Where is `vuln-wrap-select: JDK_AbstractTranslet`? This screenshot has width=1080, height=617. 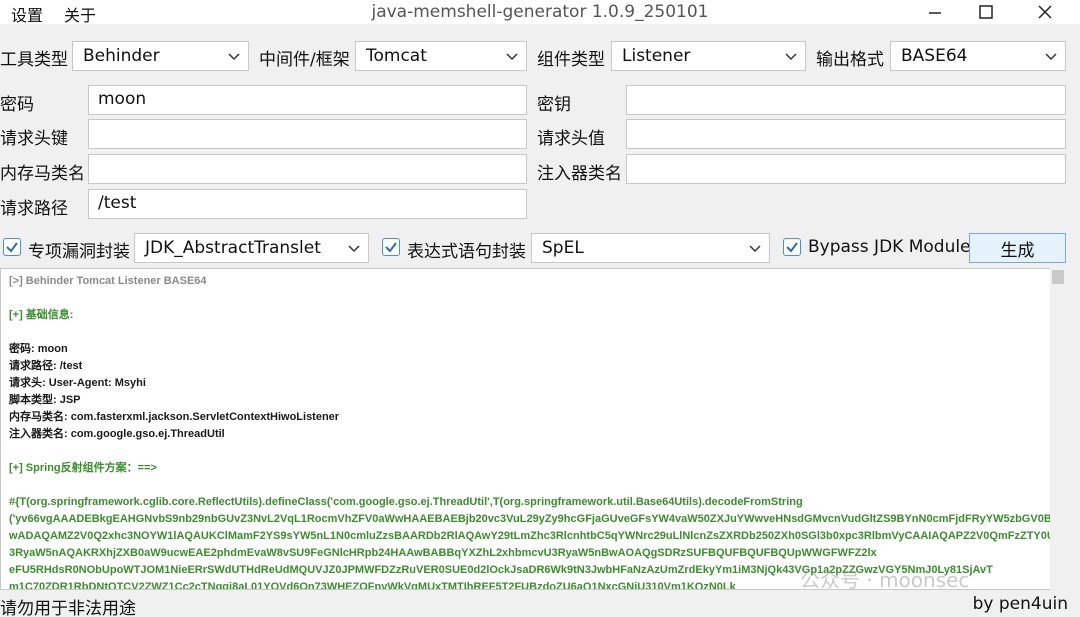 vuln-wrap-select: JDK_AbstractTranslet is located at coordinates (251, 248).